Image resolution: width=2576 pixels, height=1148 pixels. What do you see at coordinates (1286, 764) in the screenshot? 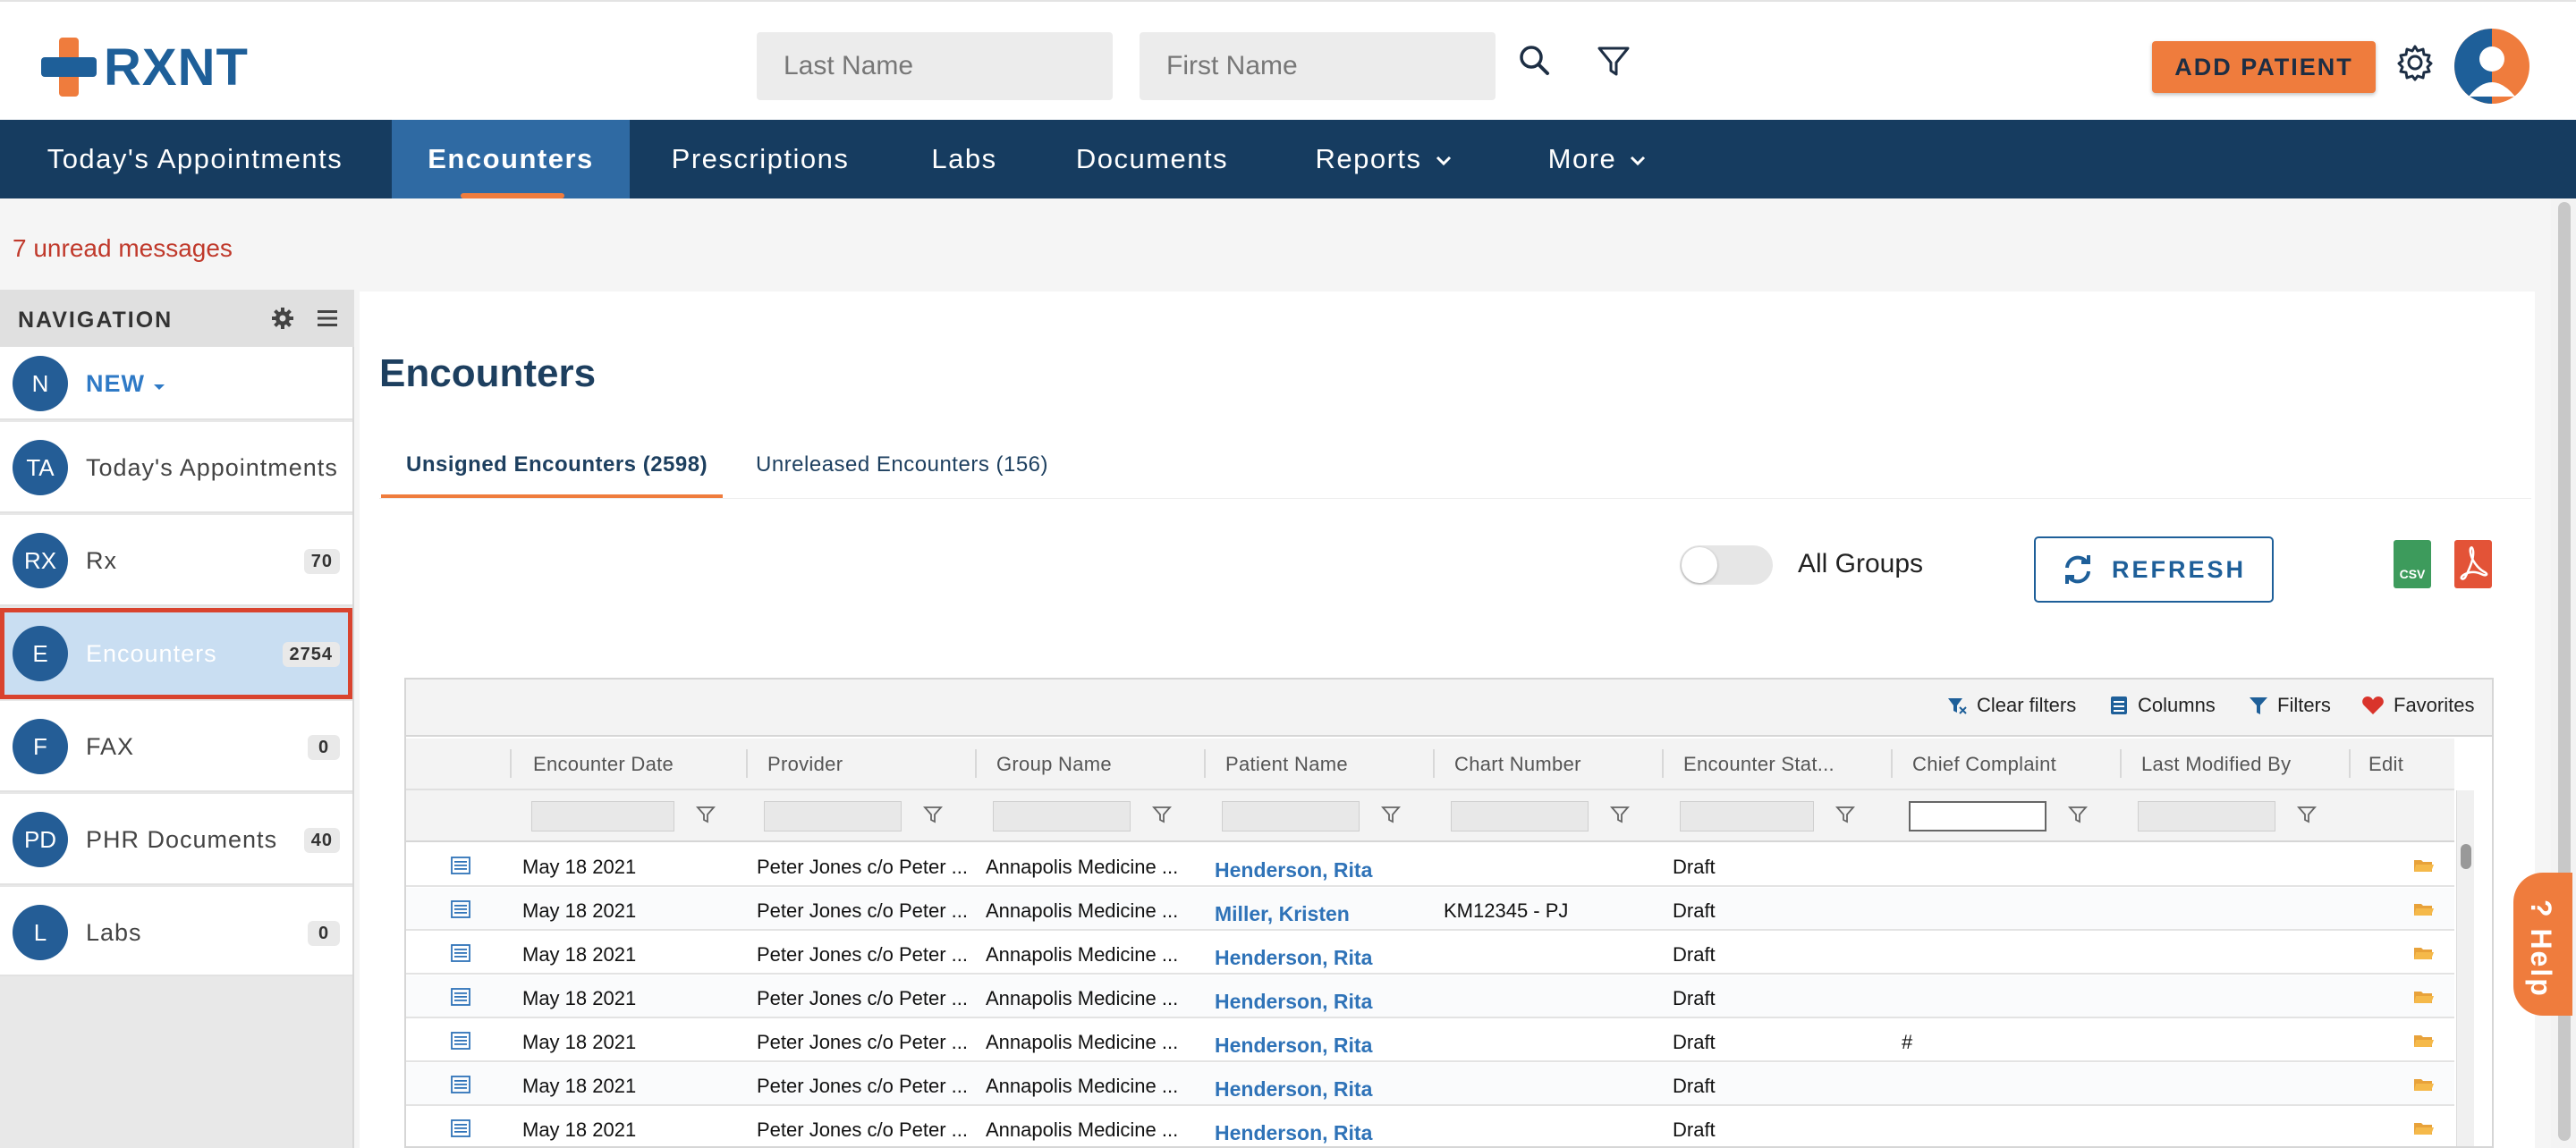
I see `column-header-patient-name: Patient Name` at bounding box center [1286, 764].